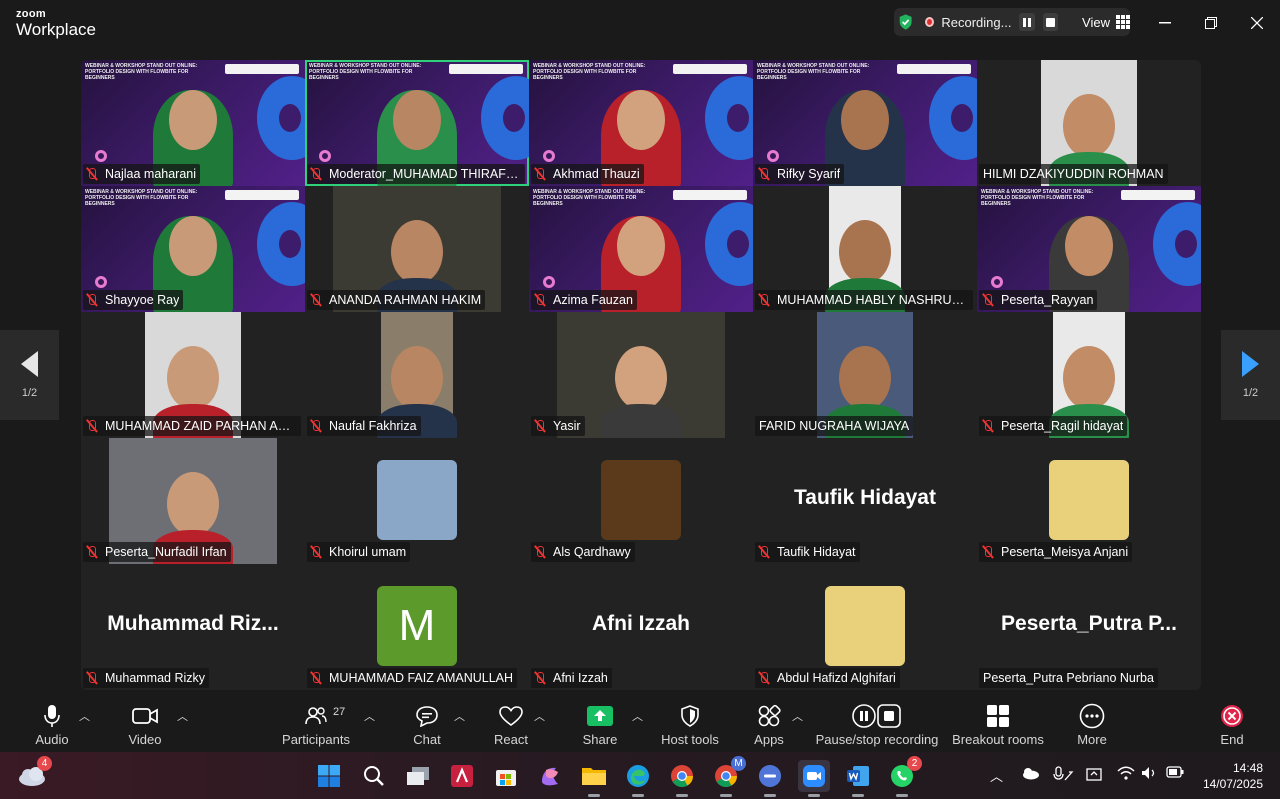  What do you see at coordinates (316, 724) in the screenshot?
I see `participants-button: Participants` at bounding box center [316, 724].